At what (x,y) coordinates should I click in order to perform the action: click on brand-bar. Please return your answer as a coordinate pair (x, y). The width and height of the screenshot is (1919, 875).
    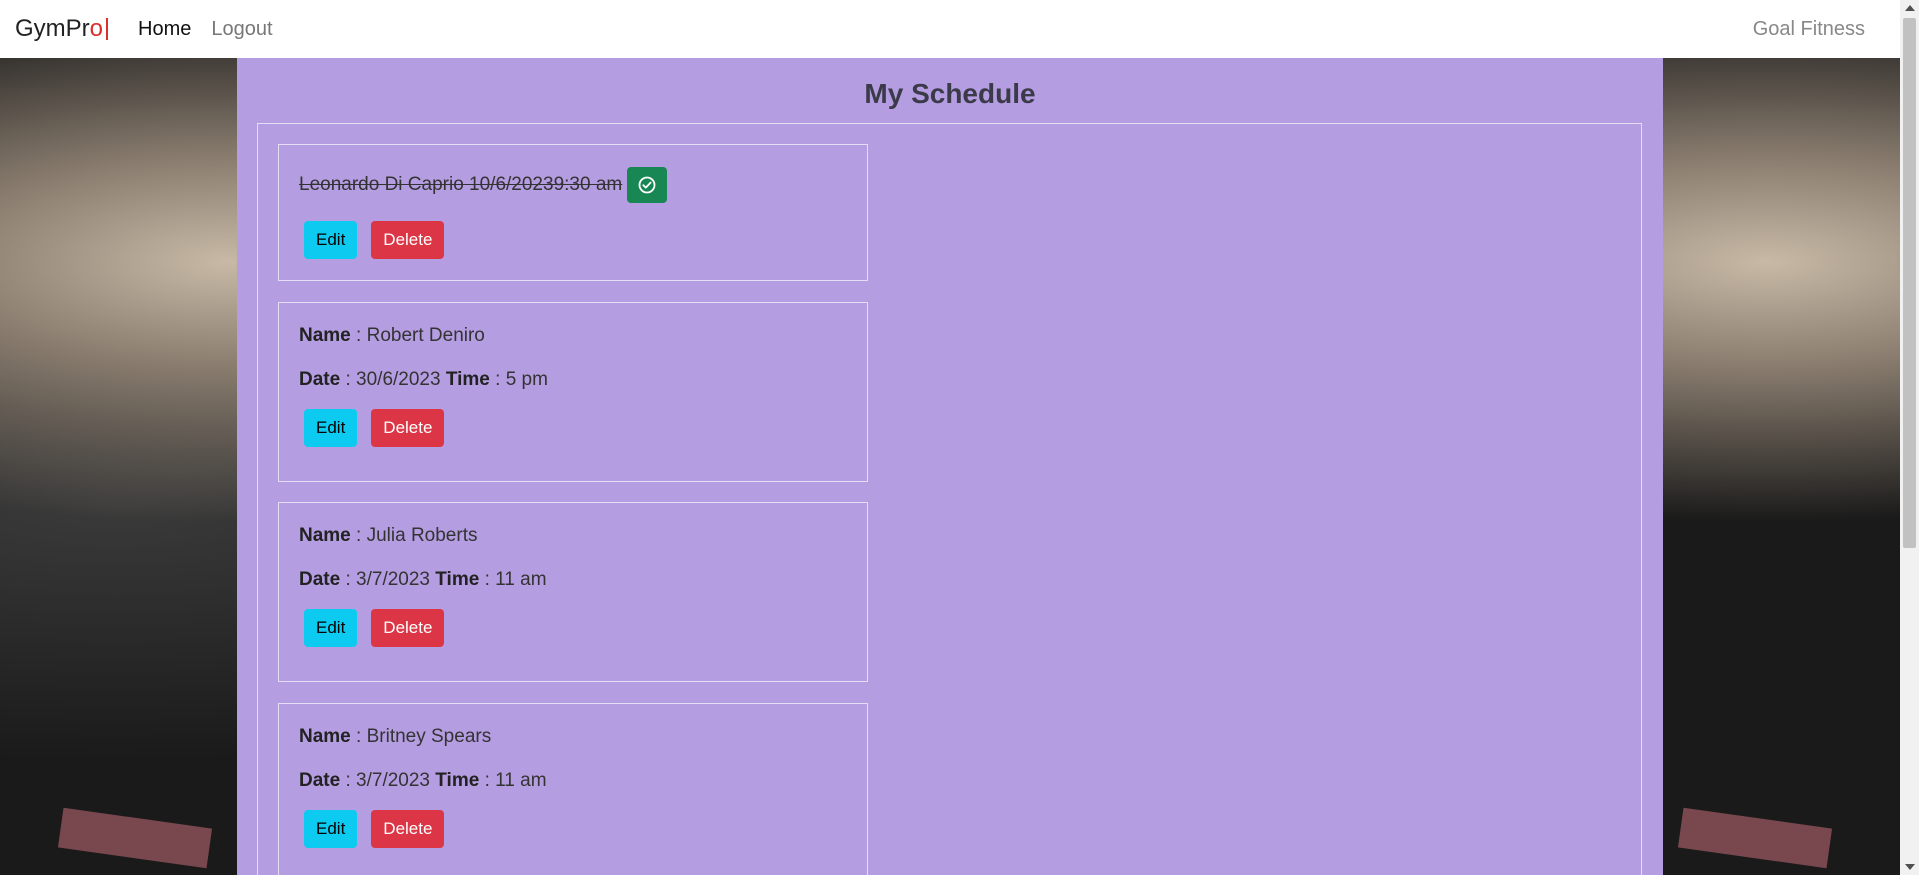
    Looking at the image, I should click on (107, 29).